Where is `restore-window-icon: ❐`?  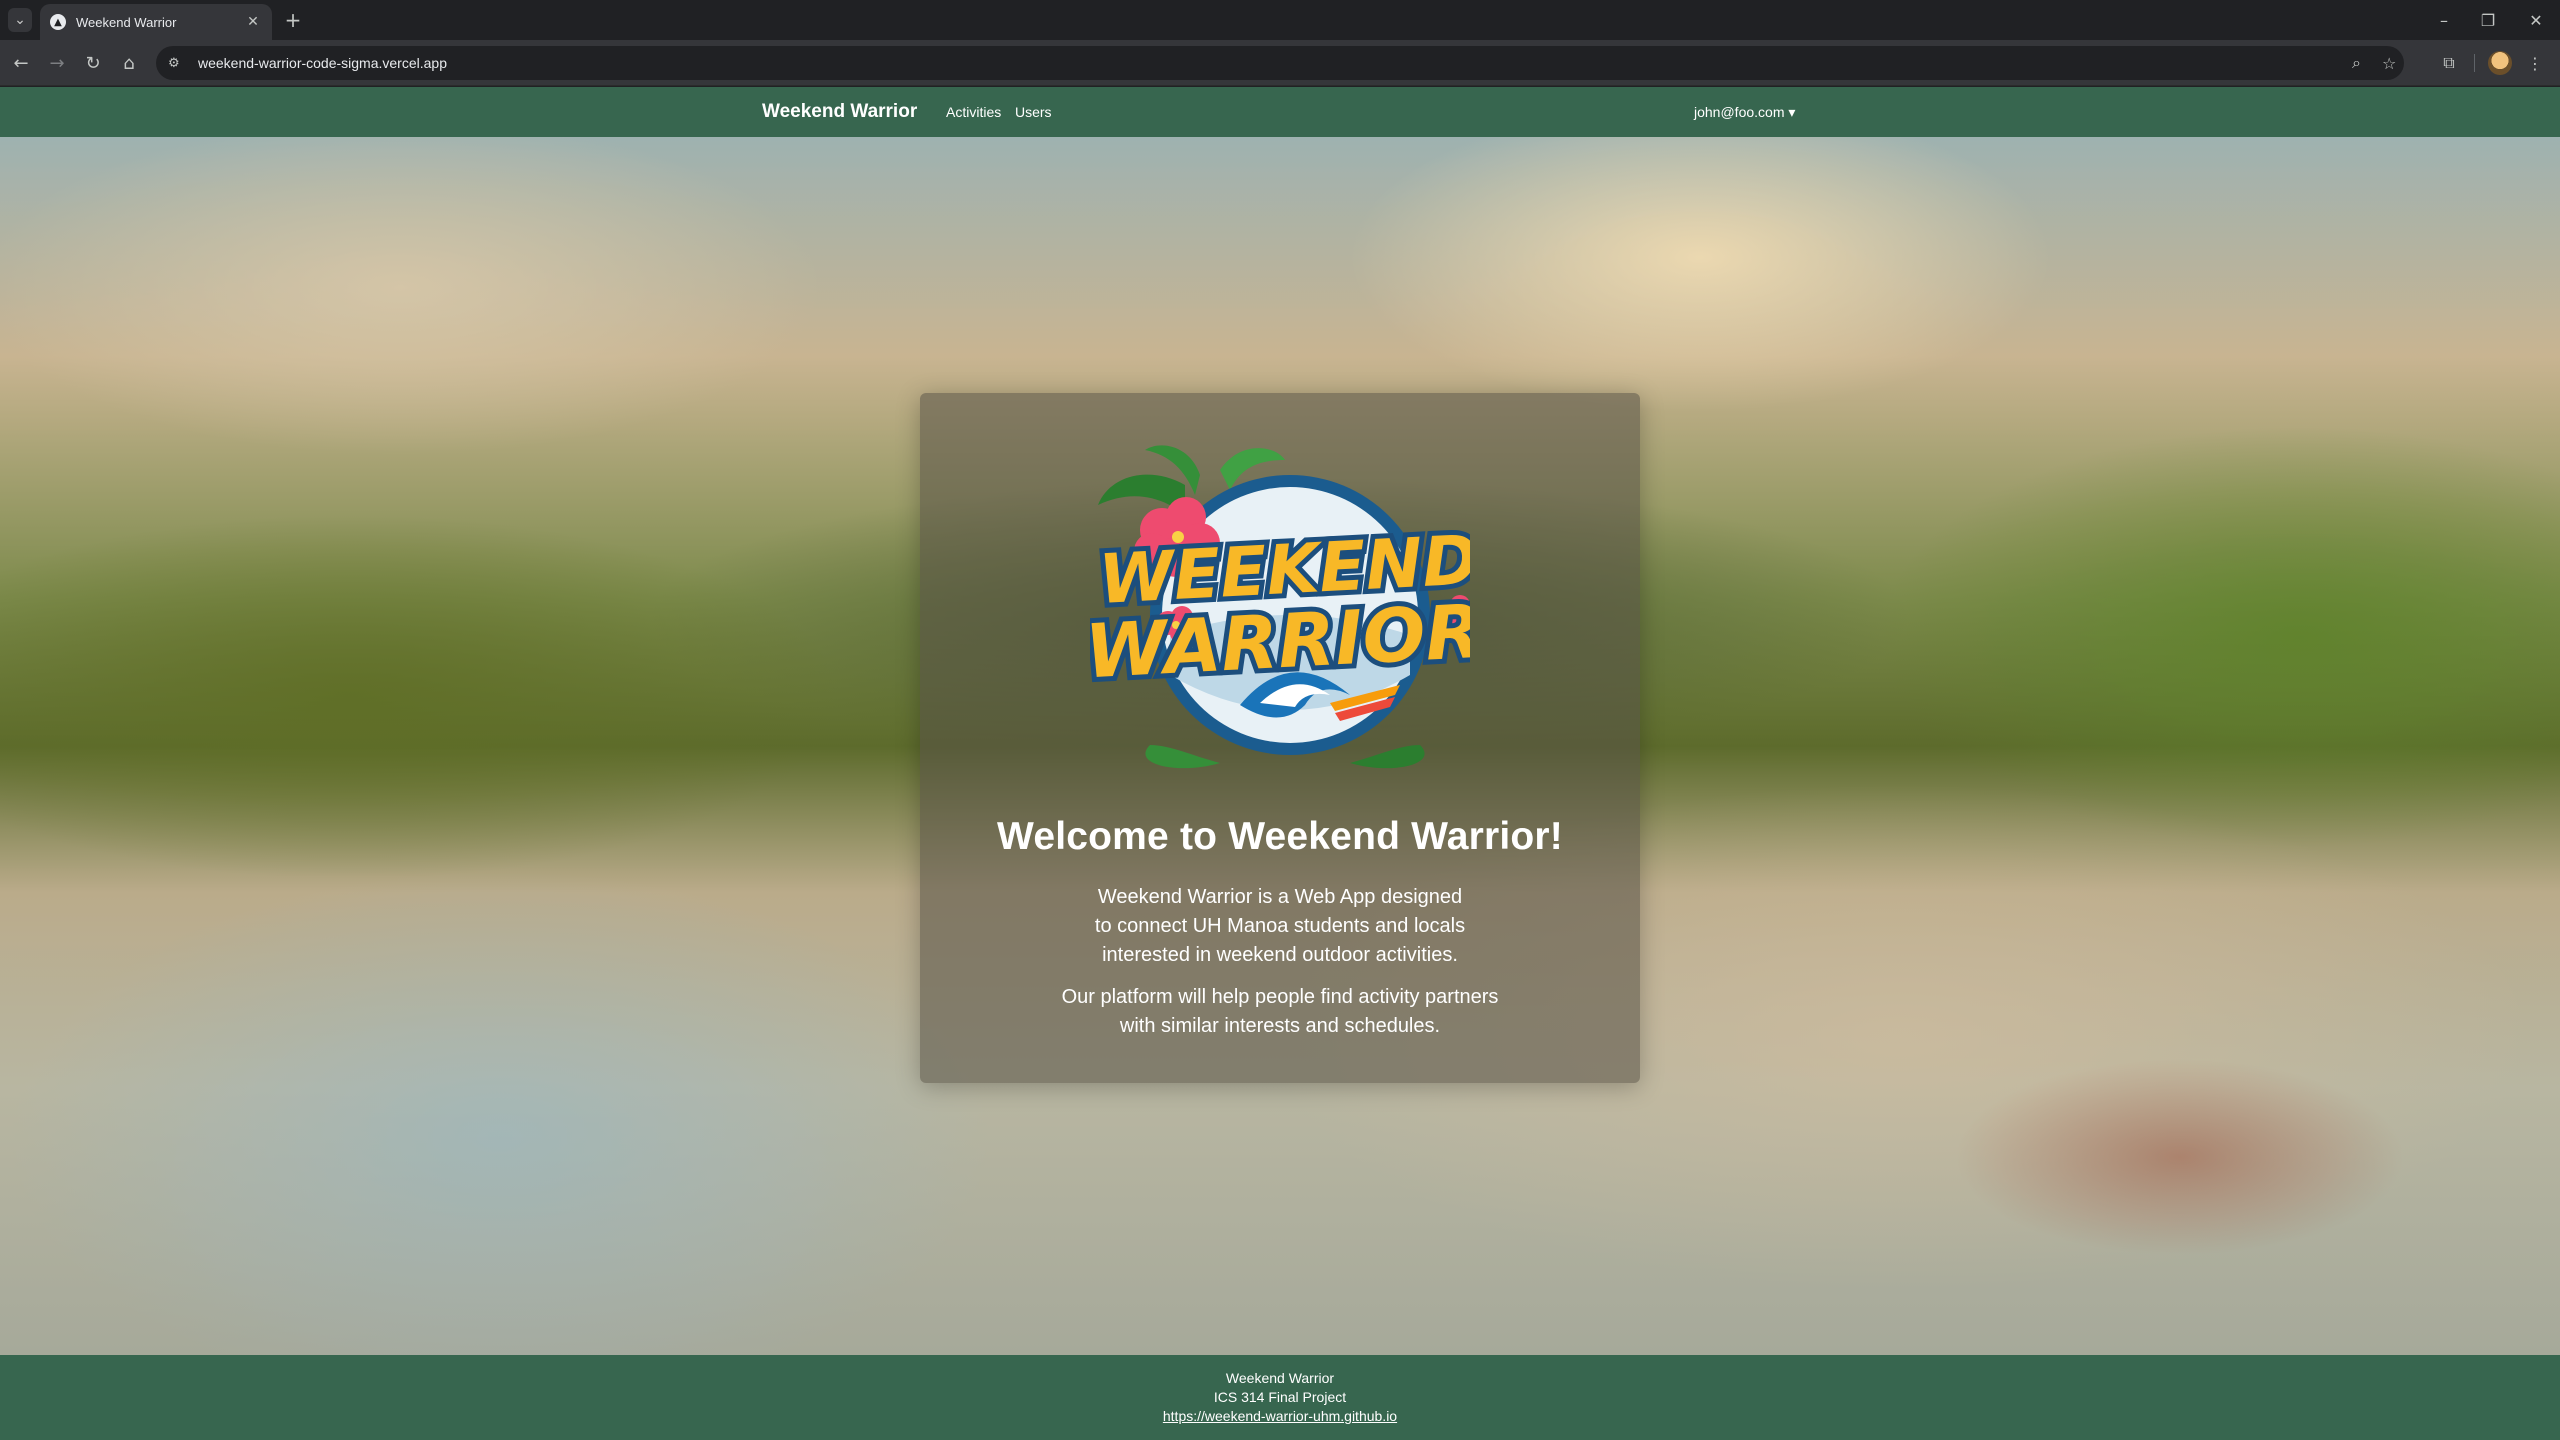 restore-window-icon: ❐ is located at coordinates (2488, 20).